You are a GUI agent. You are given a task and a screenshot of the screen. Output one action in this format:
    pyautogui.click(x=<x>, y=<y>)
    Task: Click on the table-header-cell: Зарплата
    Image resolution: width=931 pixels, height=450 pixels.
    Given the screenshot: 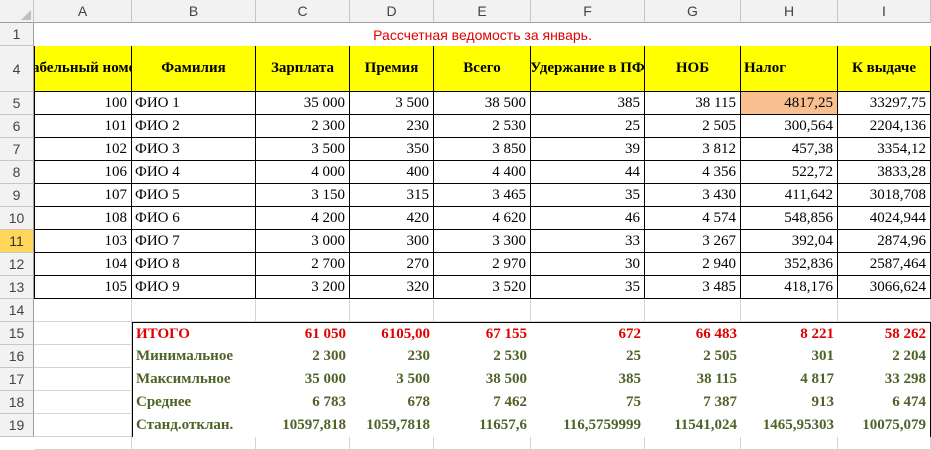 What is the action you would take?
    pyautogui.click(x=303, y=69)
    